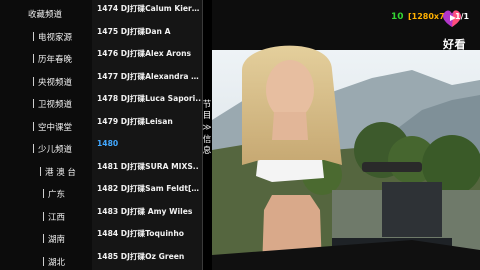 The height and width of the screenshot is (270, 480). What do you see at coordinates (60, 172) in the screenshot?
I see `category-label: 港 澳 台` at bounding box center [60, 172].